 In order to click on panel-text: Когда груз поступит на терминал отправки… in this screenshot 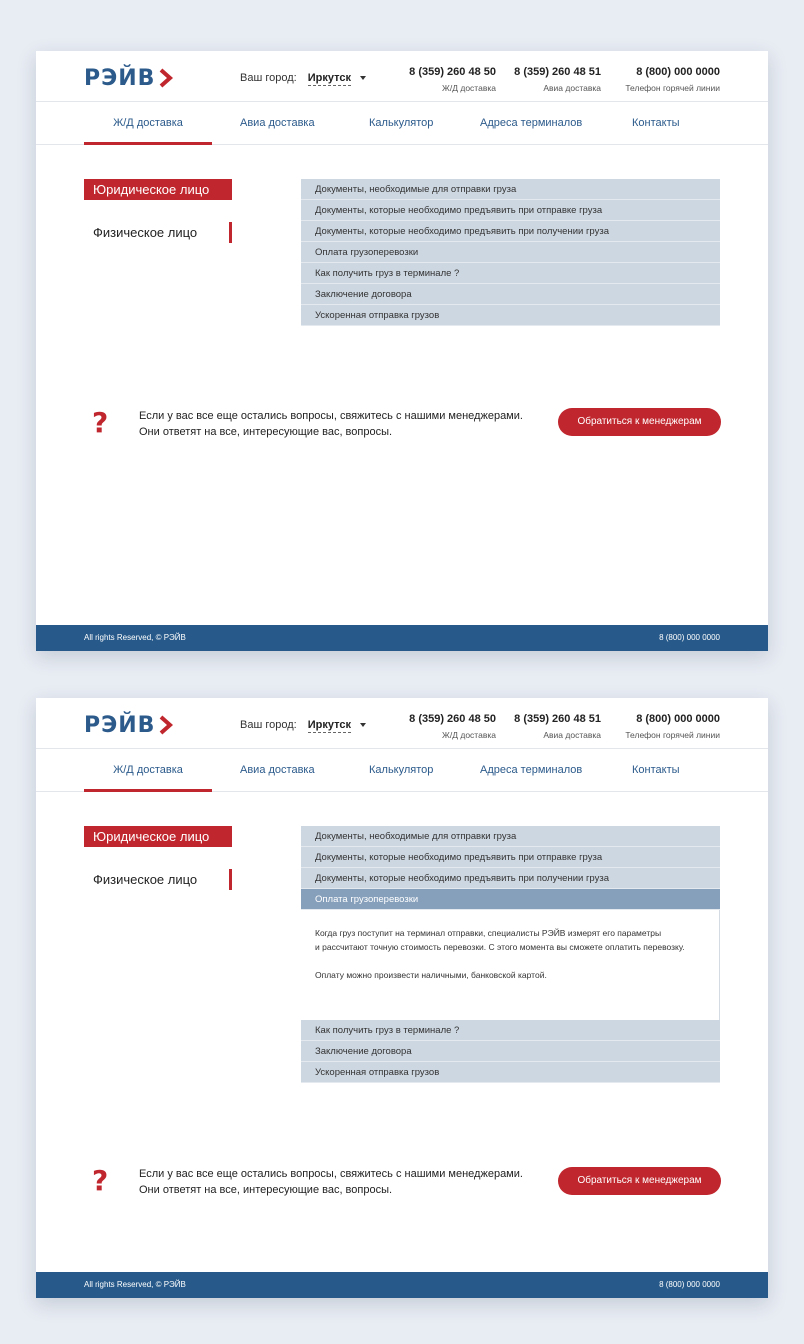, I will do `click(510, 940)`.